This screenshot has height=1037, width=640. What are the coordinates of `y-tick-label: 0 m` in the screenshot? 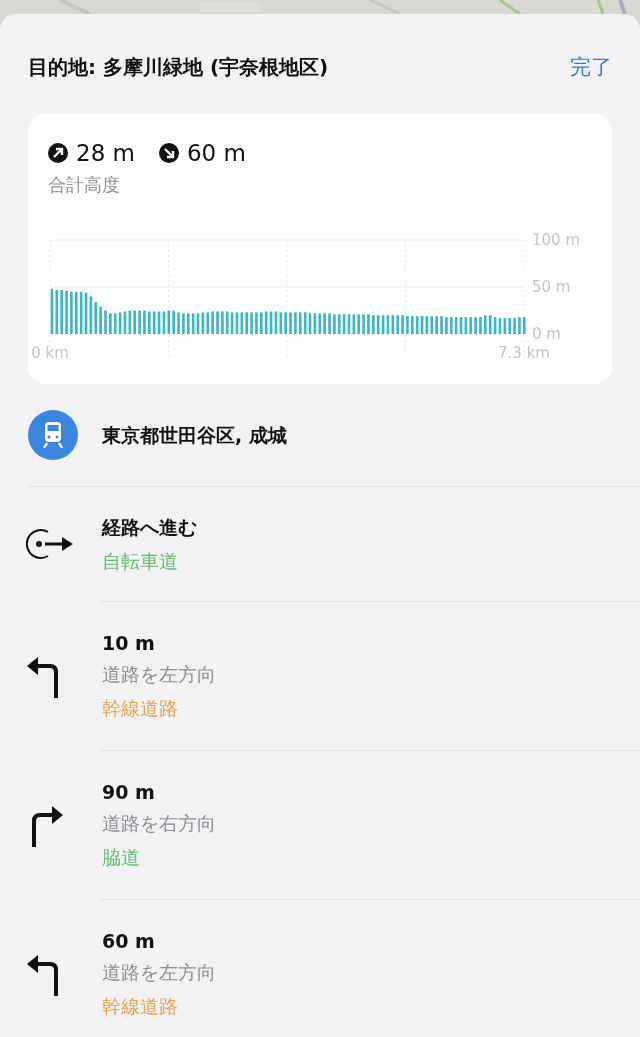 It's located at (546, 333).